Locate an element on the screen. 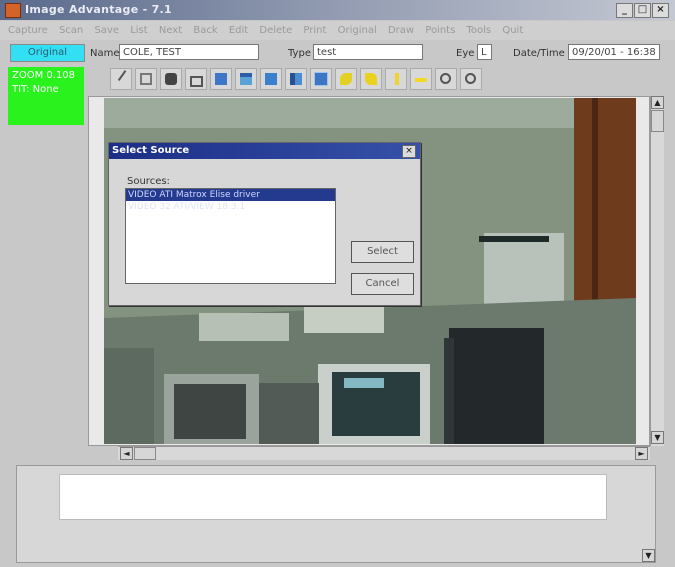  rotate-left-icon is located at coordinates (346, 79).